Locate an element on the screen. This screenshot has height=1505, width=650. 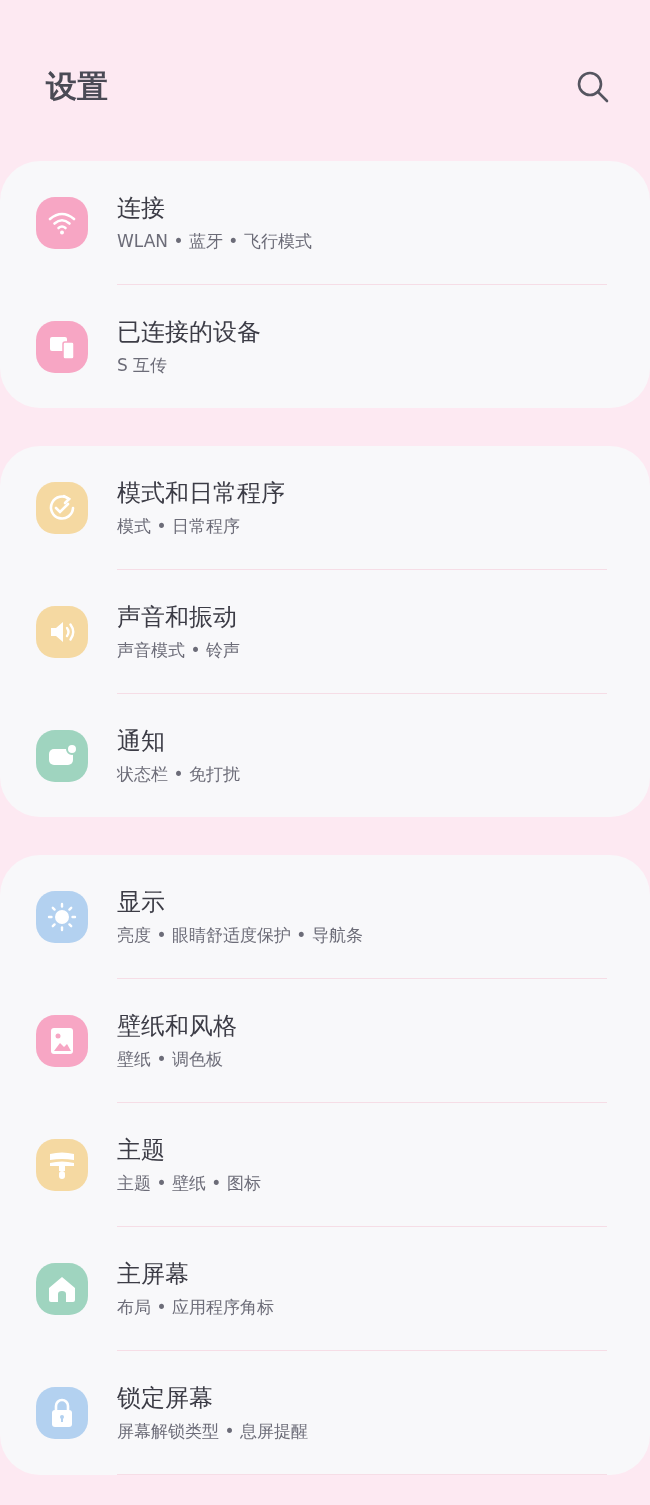
search-icon is located at coordinates (593, 87).